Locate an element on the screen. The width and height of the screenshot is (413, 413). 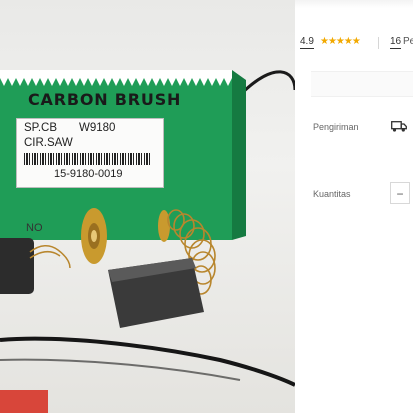
truck-icon is located at coordinates (399, 126).